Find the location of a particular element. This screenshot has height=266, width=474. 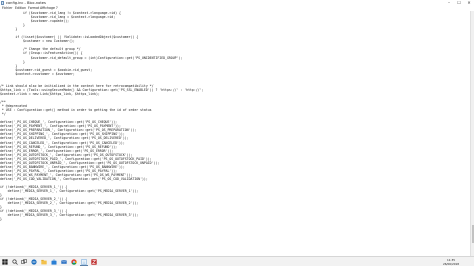

windows-start-icon is located at coordinates (5, 262).